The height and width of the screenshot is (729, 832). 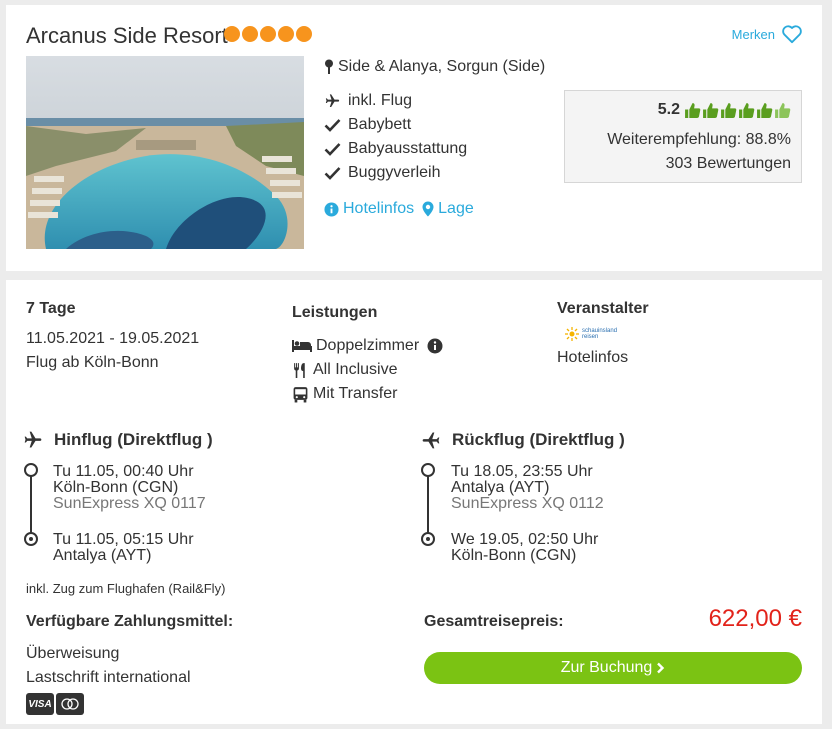 I want to click on thumb-up-half-icon, so click(x=783, y=110).